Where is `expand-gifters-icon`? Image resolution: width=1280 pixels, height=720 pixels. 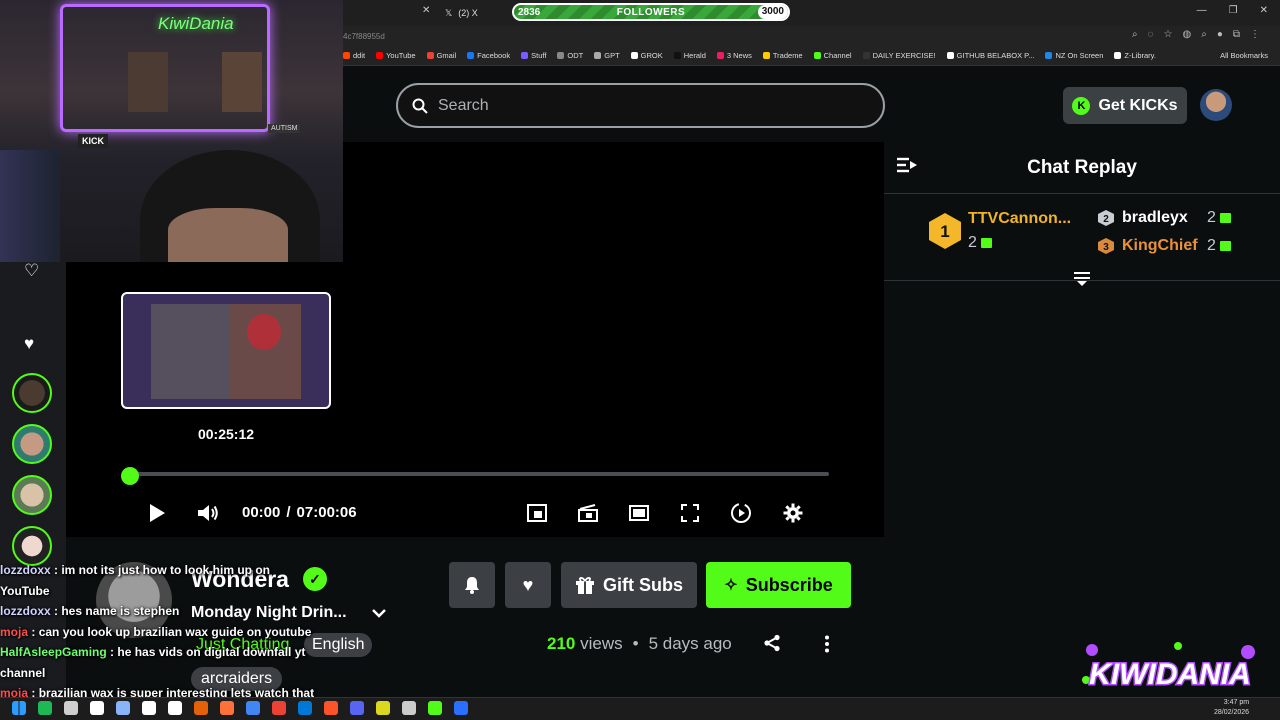
expand-gifters-icon is located at coordinates (1082, 281).